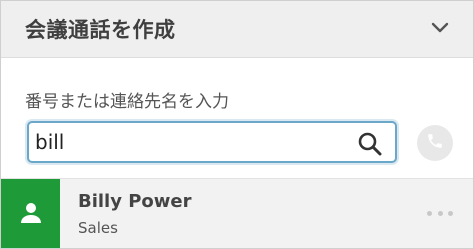 The image size is (474, 249). I want to click on contact-name: Billy Power, so click(135, 201).